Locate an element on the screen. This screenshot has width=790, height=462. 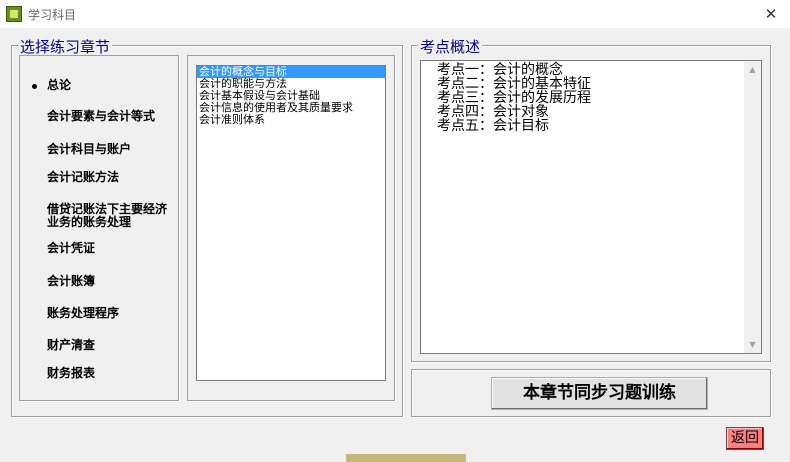
chapter-radio-8: 账务处理程序 is located at coordinates (103, 313).